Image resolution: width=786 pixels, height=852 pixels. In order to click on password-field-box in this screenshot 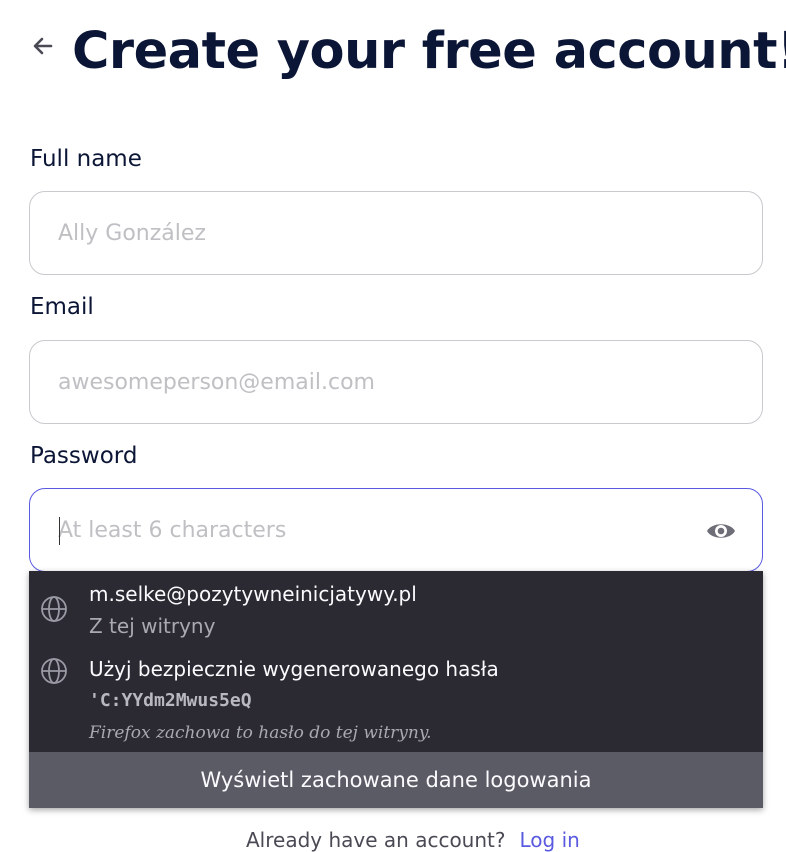, I will do `click(396, 530)`.